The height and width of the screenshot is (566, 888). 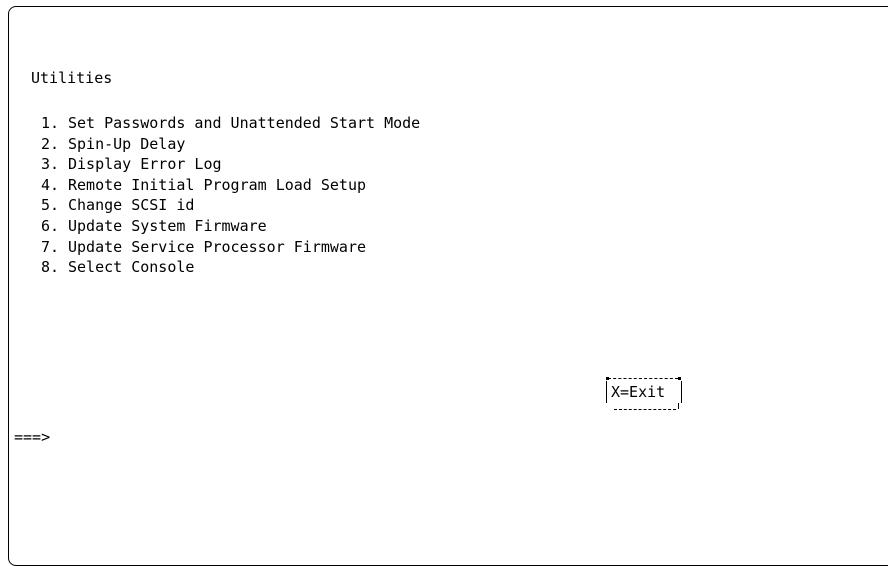 What do you see at coordinates (217, 246) in the screenshot?
I see `menu-item-label: Update Service Processor Firmware` at bounding box center [217, 246].